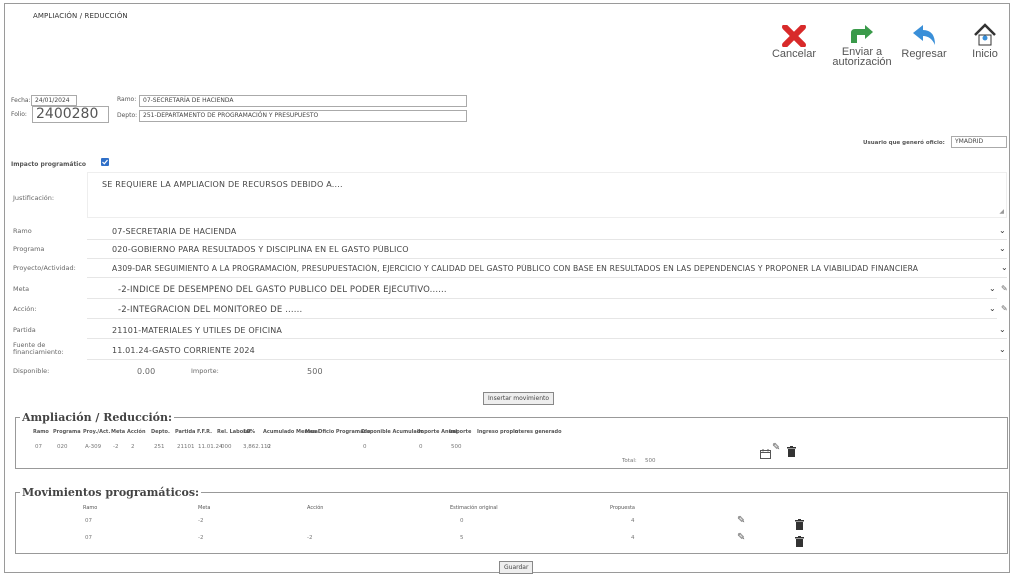 This screenshot has width=1014, height=576. Describe the element at coordinates (924, 35) in the screenshot. I see `back-arrow-icon` at that location.